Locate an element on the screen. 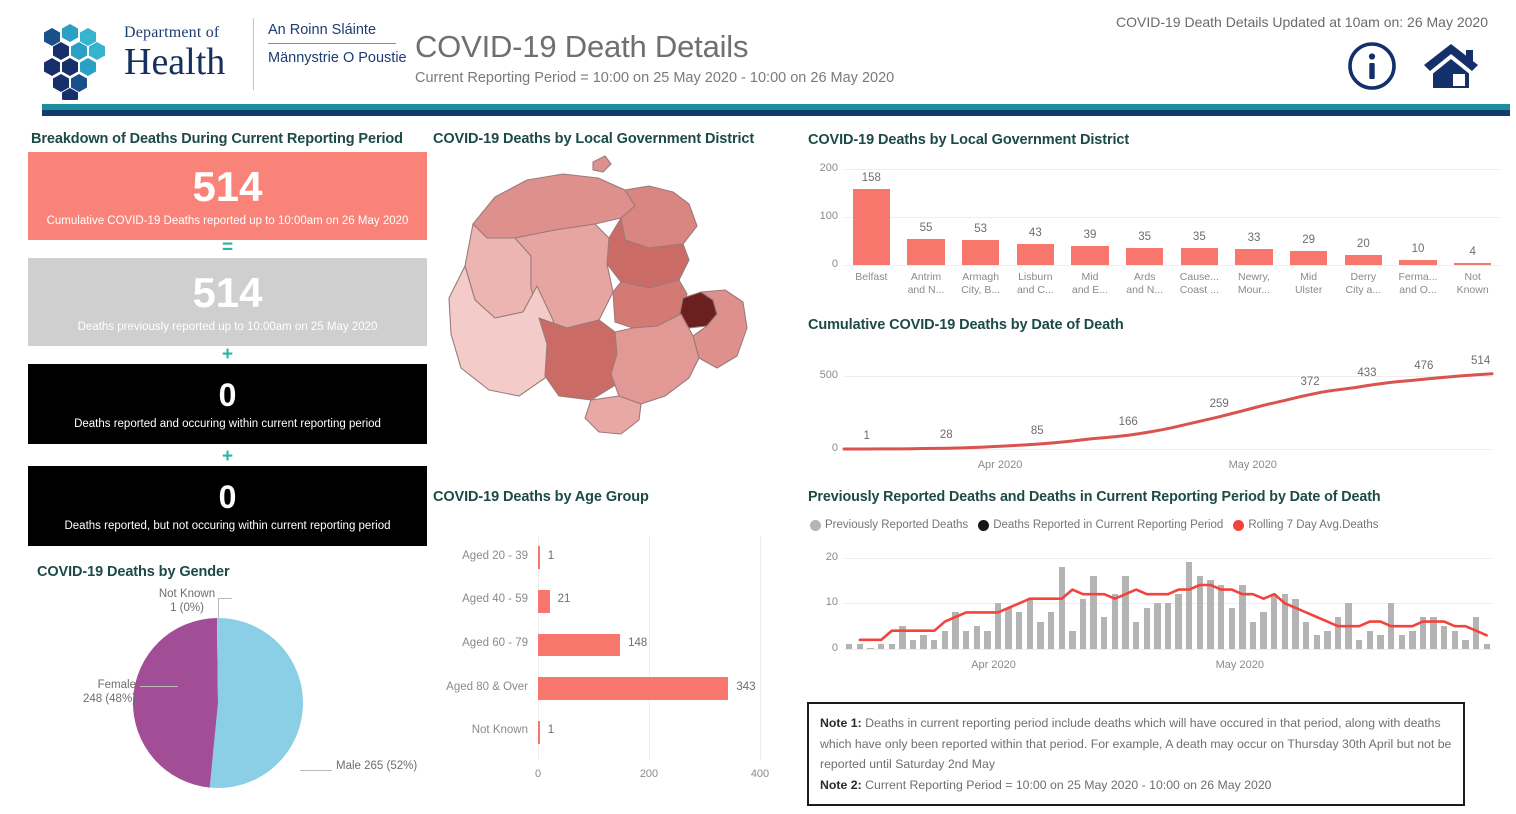  y-axis-tick: 0 is located at coordinates (834, 264).